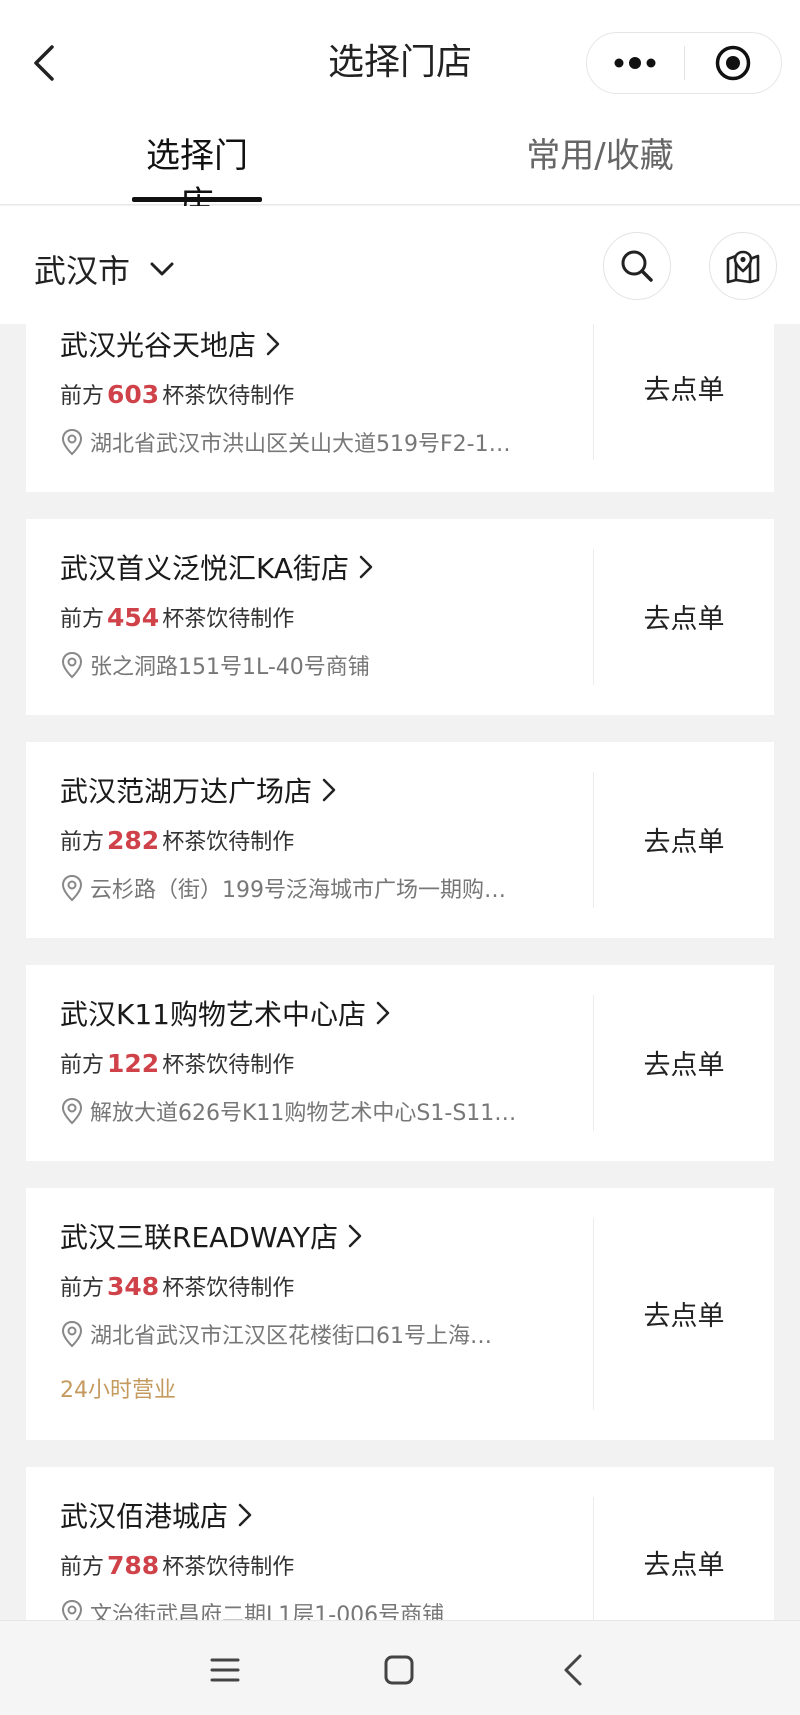  What do you see at coordinates (197, 199) in the screenshot?
I see `tab-underline` at bounding box center [197, 199].